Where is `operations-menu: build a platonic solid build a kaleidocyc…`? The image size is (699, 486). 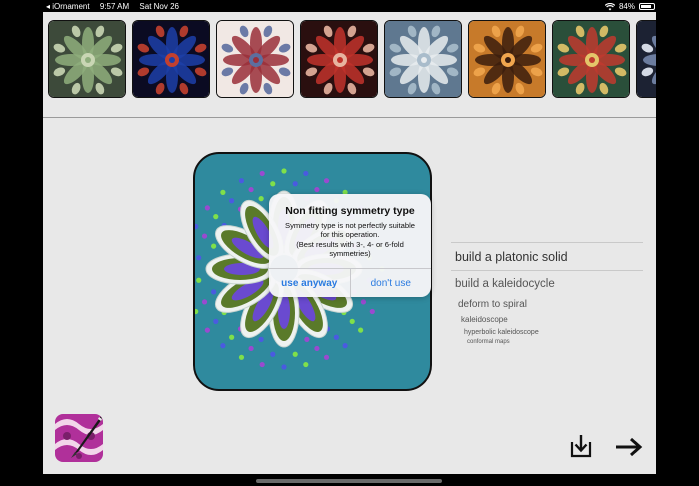 operations-menu: build a platonic solid build a kaleidocyc… is located at coordinates (547, 294).